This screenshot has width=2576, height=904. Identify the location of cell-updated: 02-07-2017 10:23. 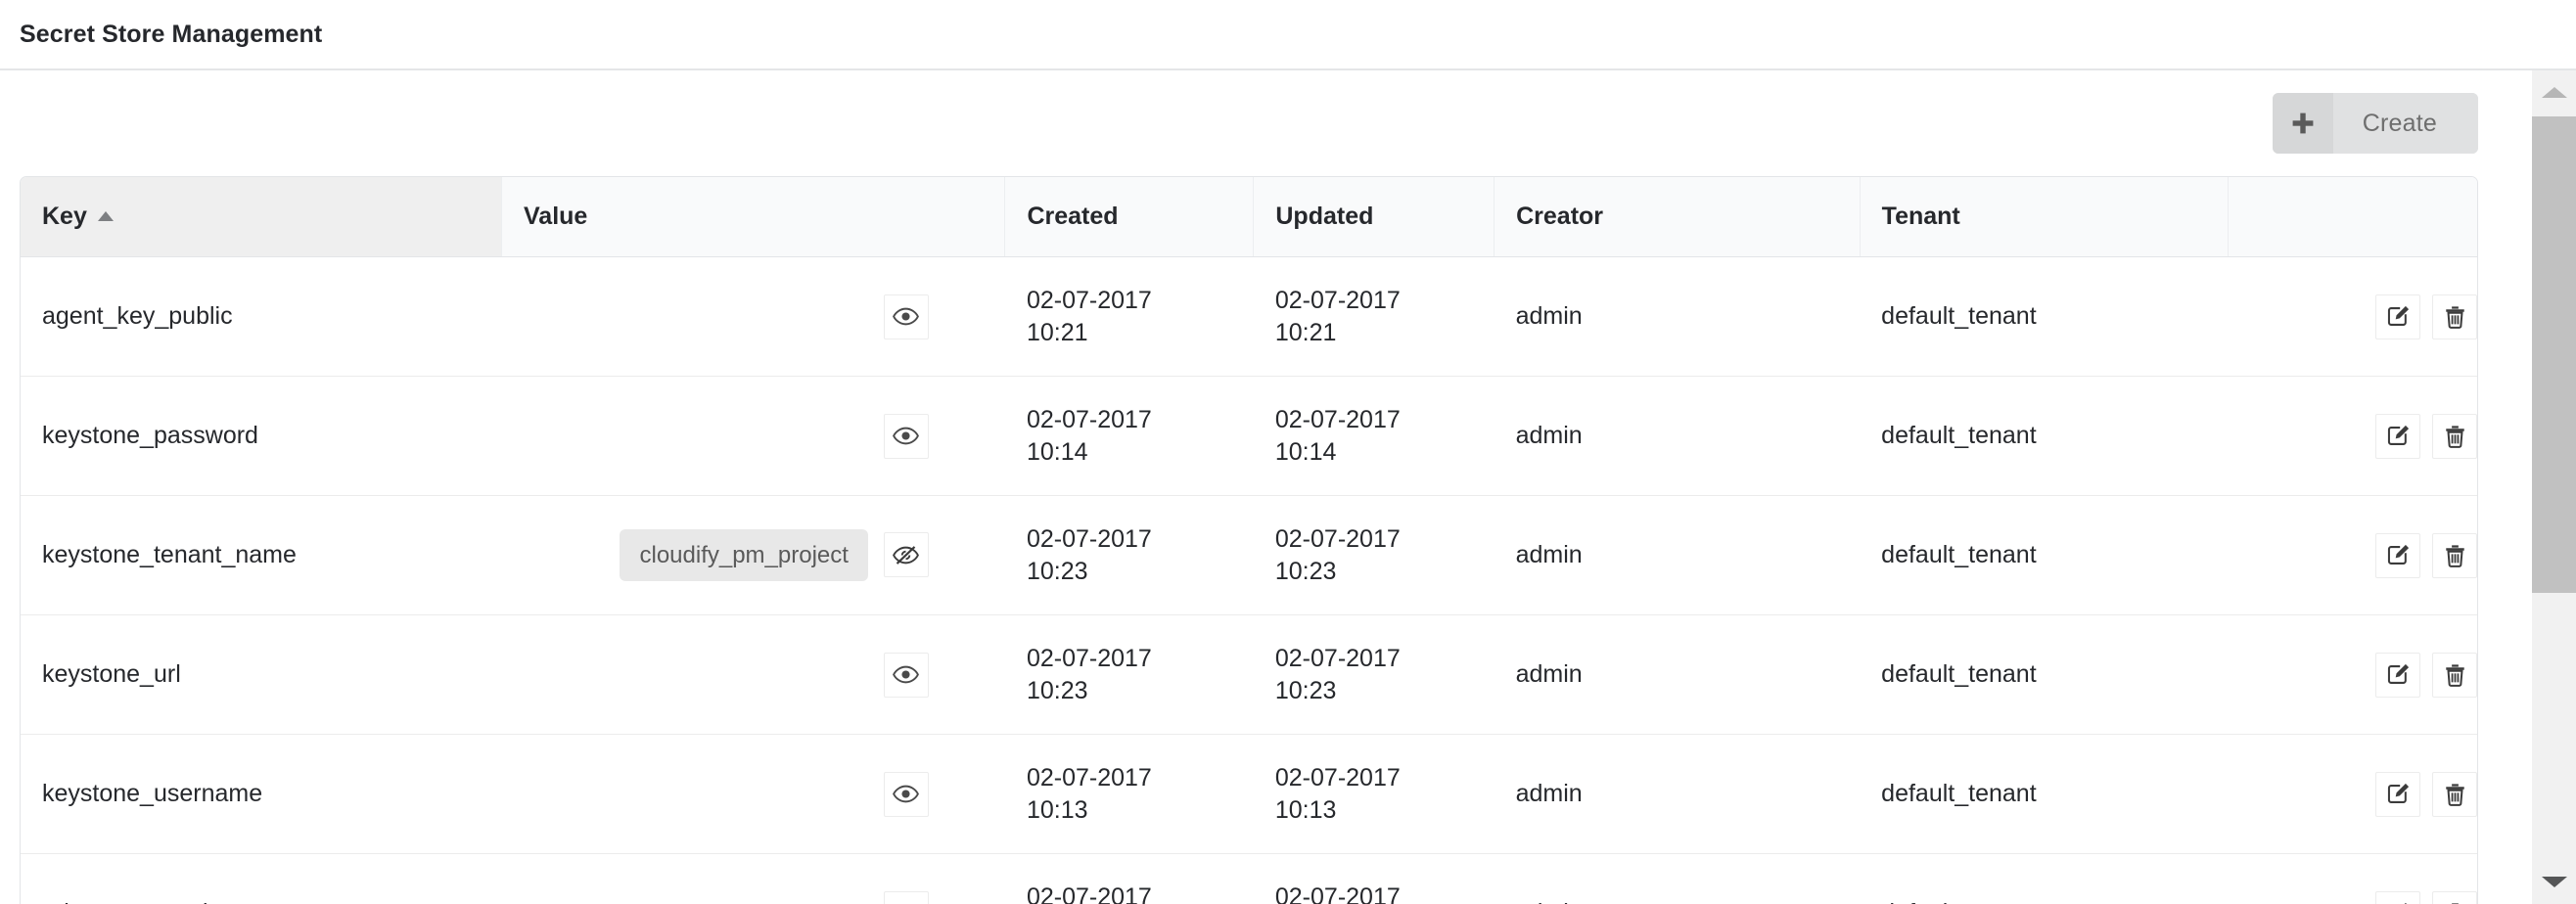
(1374, 674).